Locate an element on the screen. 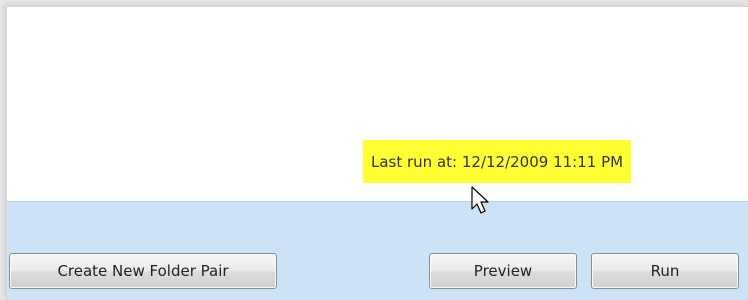 This screenshot has height=300, width=748. last-run-status: Last run at: 12/12/2009 11:11 PM is located at coordinates (497, 161).